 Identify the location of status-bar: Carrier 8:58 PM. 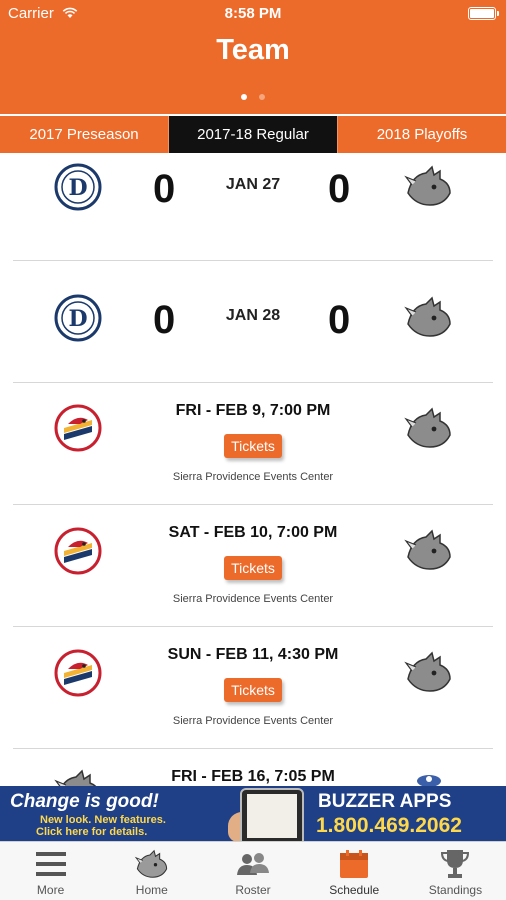
(253, 14).